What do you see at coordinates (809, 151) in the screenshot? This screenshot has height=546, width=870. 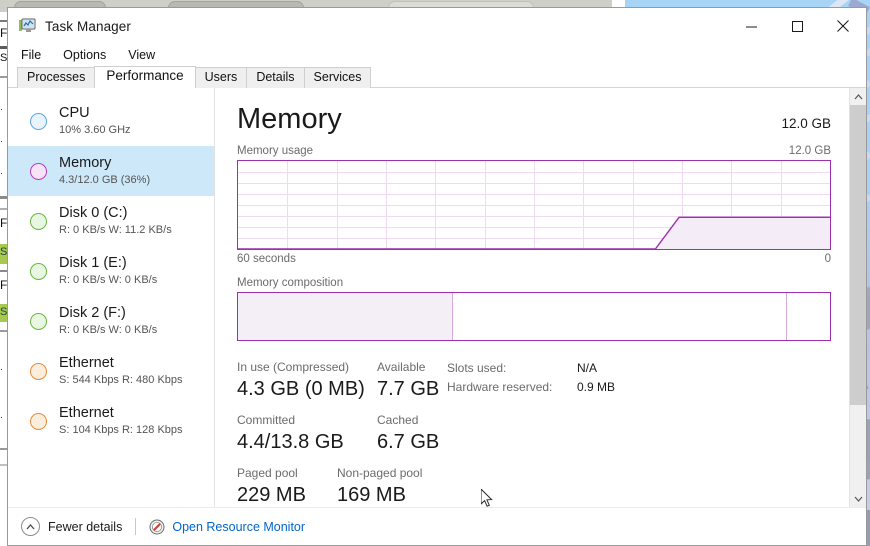 I see `usage-graph-max: 12.0 GB` at bounding box center [809, 151].